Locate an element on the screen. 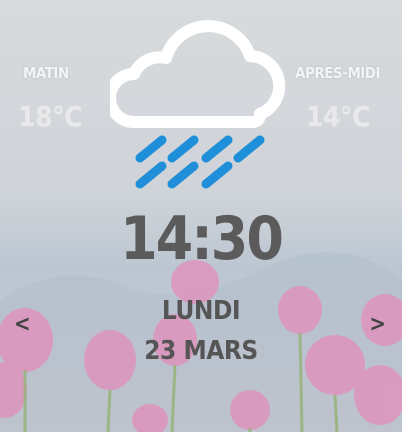 Image resolution: width=402 pixels, height=432 pixels. weekday-label: LUNDI is located at coordinates (201, 311).